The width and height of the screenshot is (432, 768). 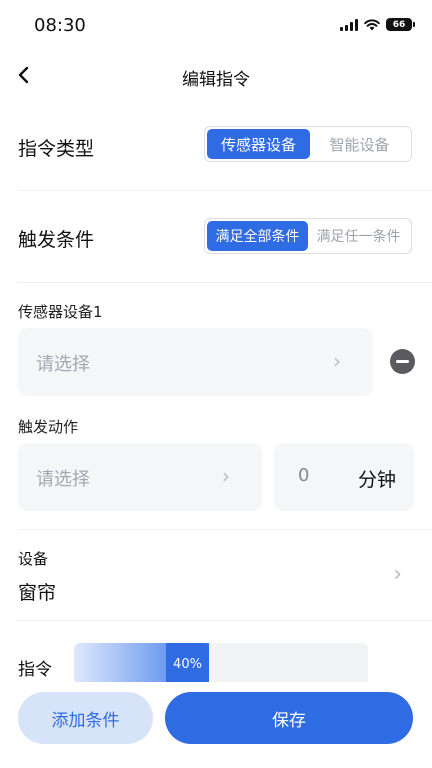 I want to click on command-level-slider: 40%, so click(x=221, y=664).